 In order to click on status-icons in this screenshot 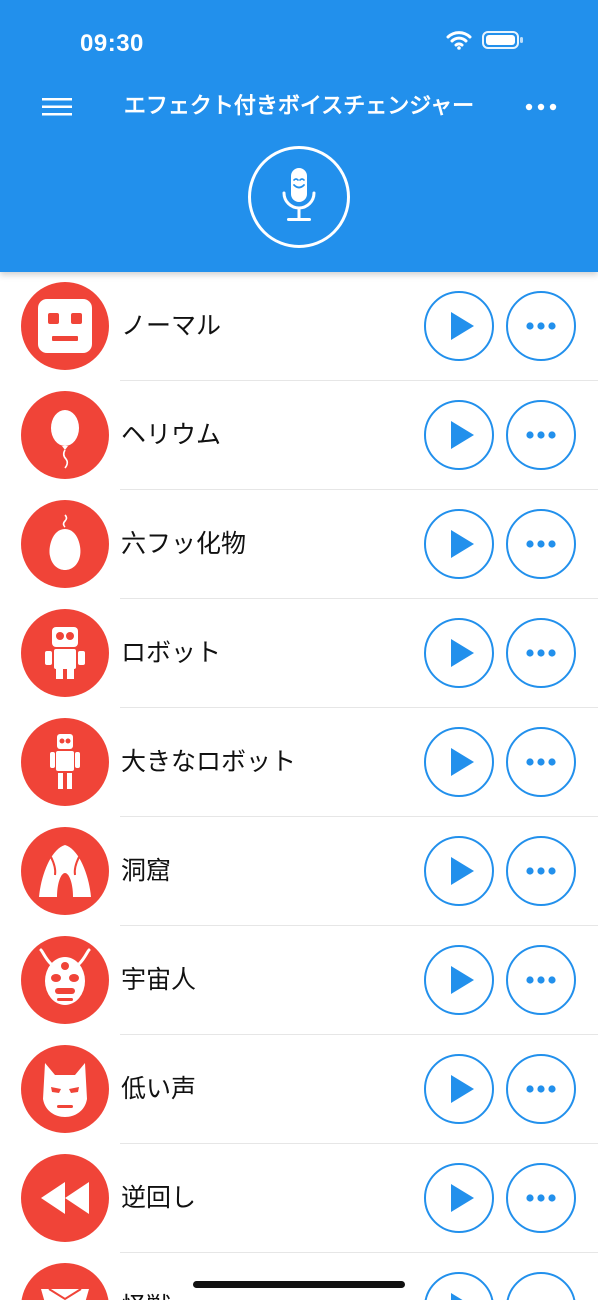, I will do `click(485, 40)`.